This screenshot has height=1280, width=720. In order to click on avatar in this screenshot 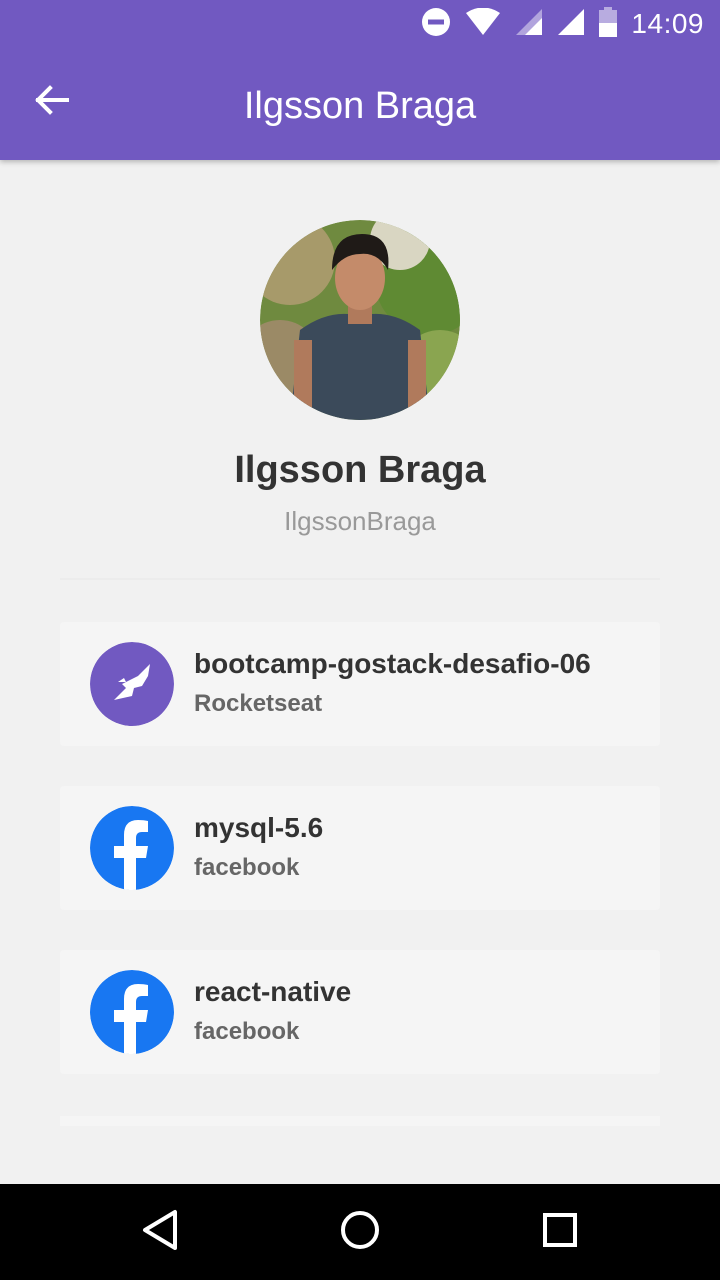, I will do `click(360, 320)`.